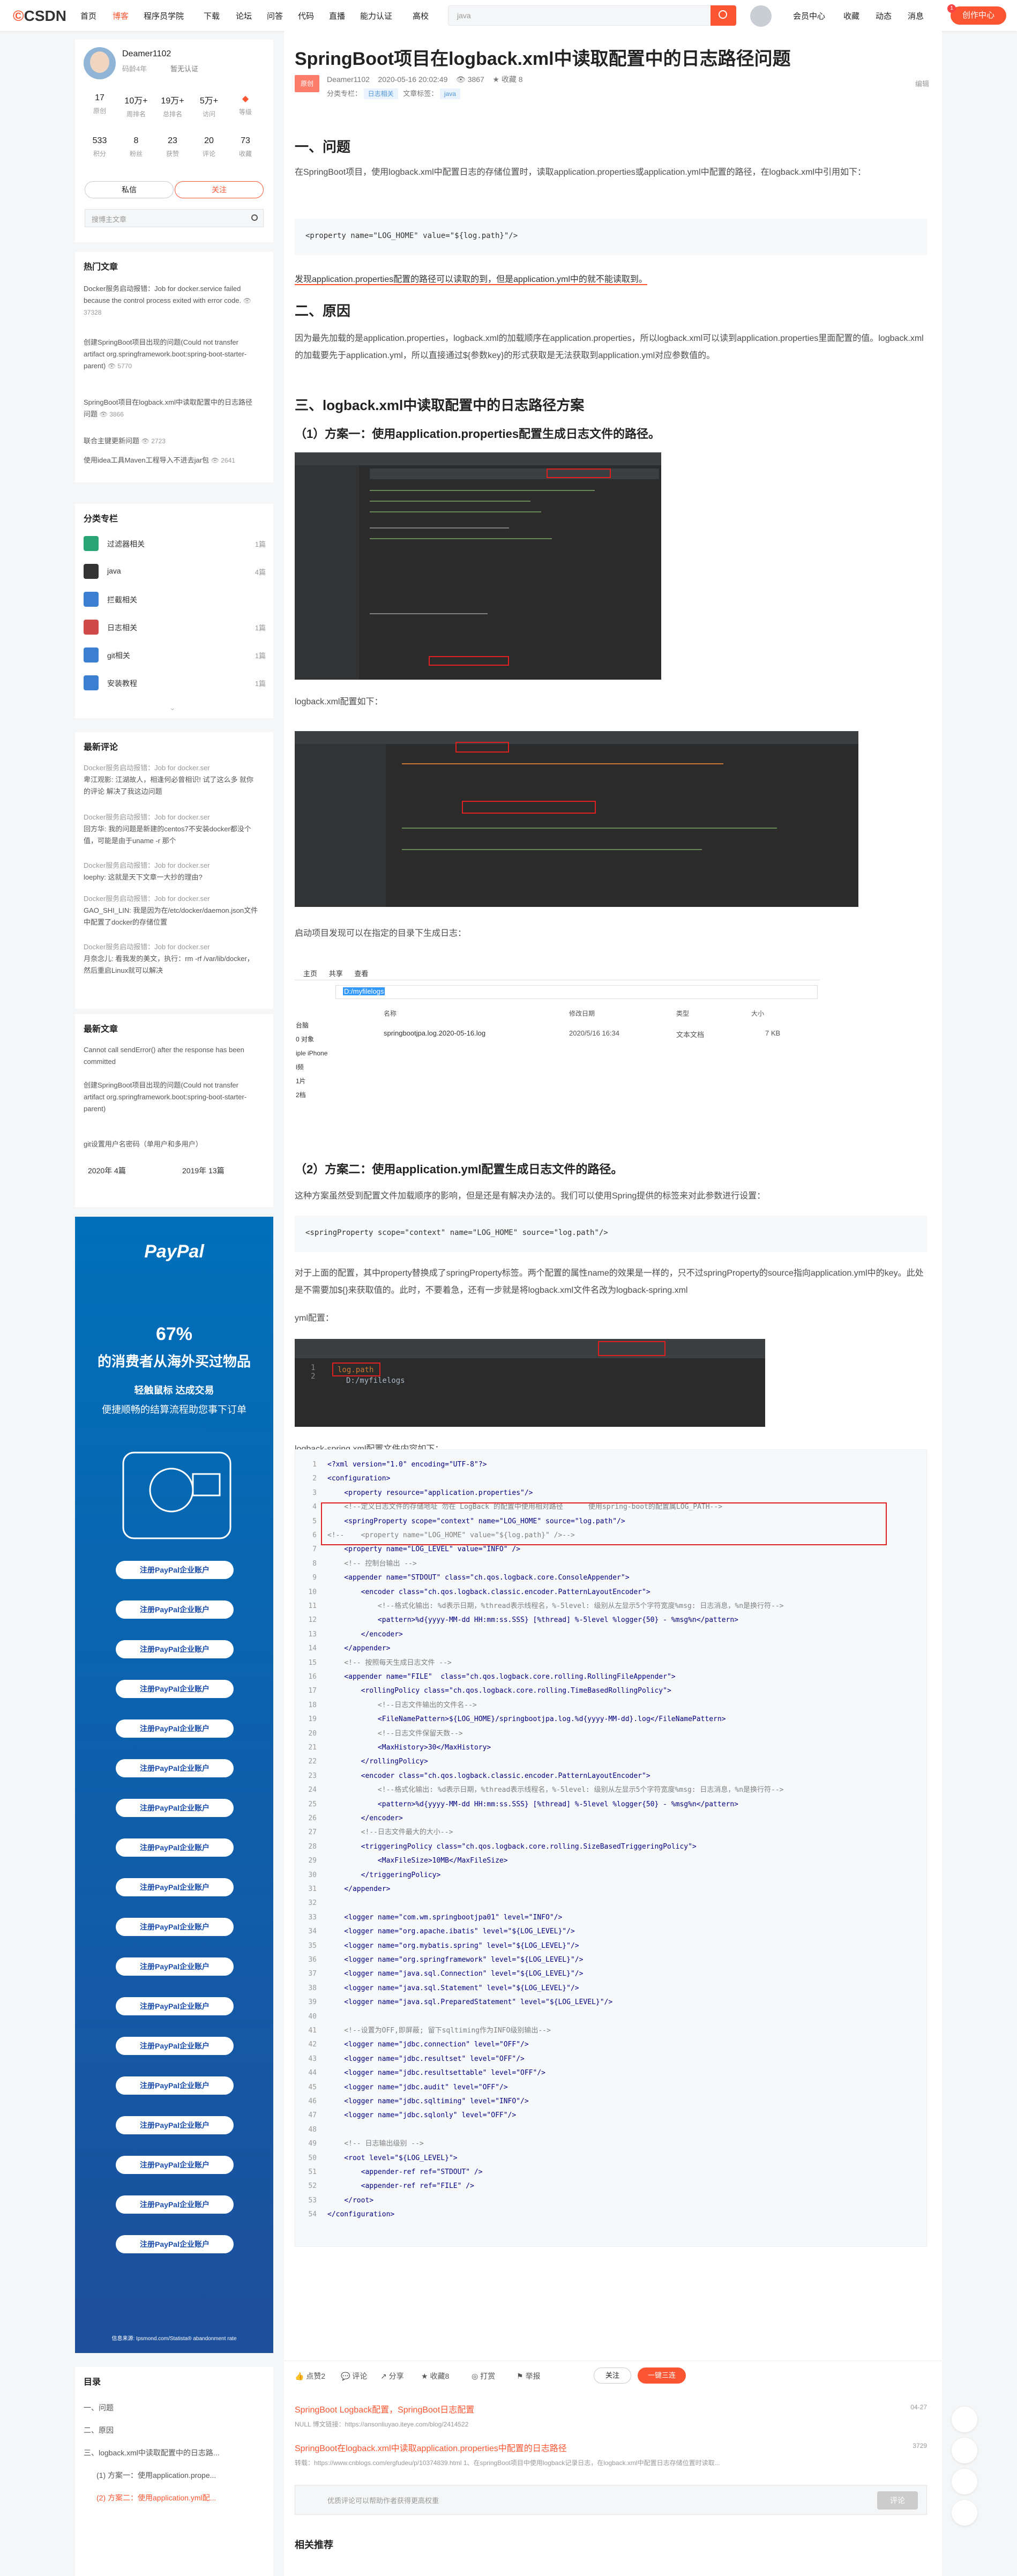 The image size is (1017, 2576). Describe the element at coordinates (121, 15) in the screenshot. I see `nav-blog: 博客` at that location.